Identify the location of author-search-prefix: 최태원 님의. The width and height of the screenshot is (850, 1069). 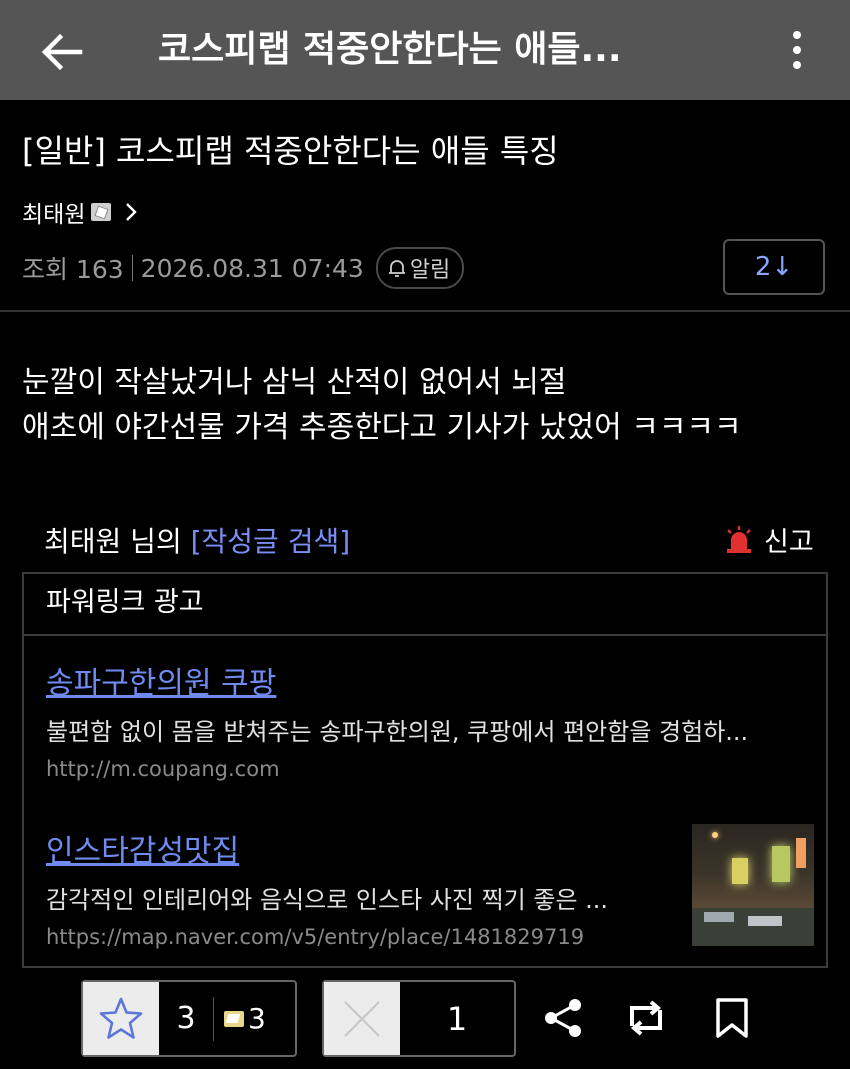
(117, 541).